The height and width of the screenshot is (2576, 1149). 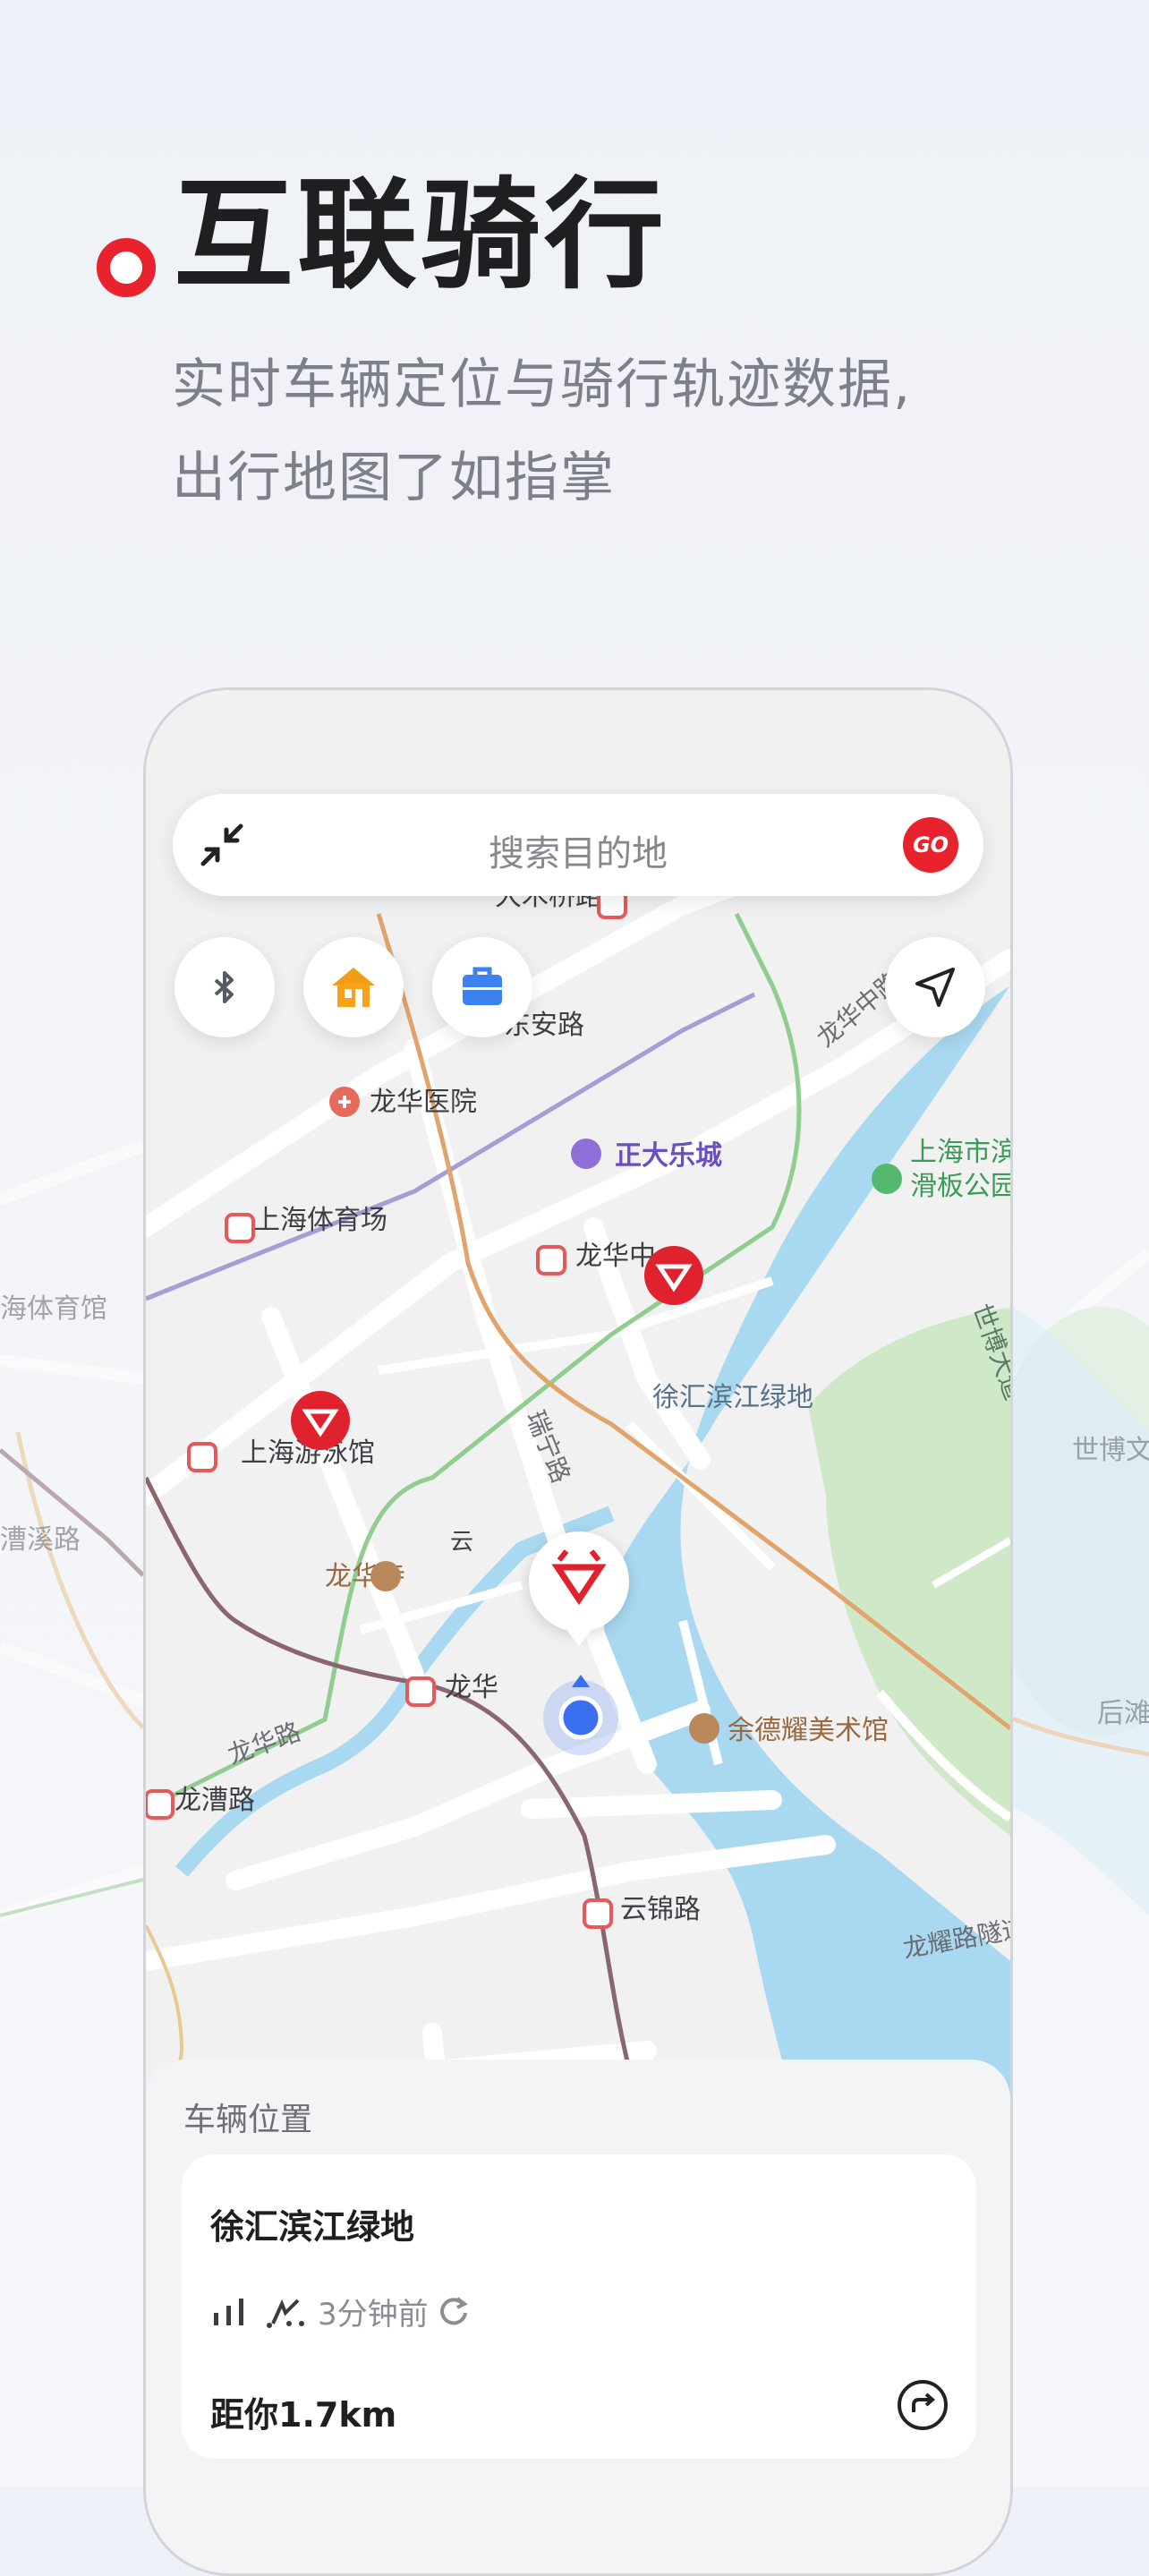 I want to click on map-label-longhua-station: 龙华, so click(x=471, y=1687).